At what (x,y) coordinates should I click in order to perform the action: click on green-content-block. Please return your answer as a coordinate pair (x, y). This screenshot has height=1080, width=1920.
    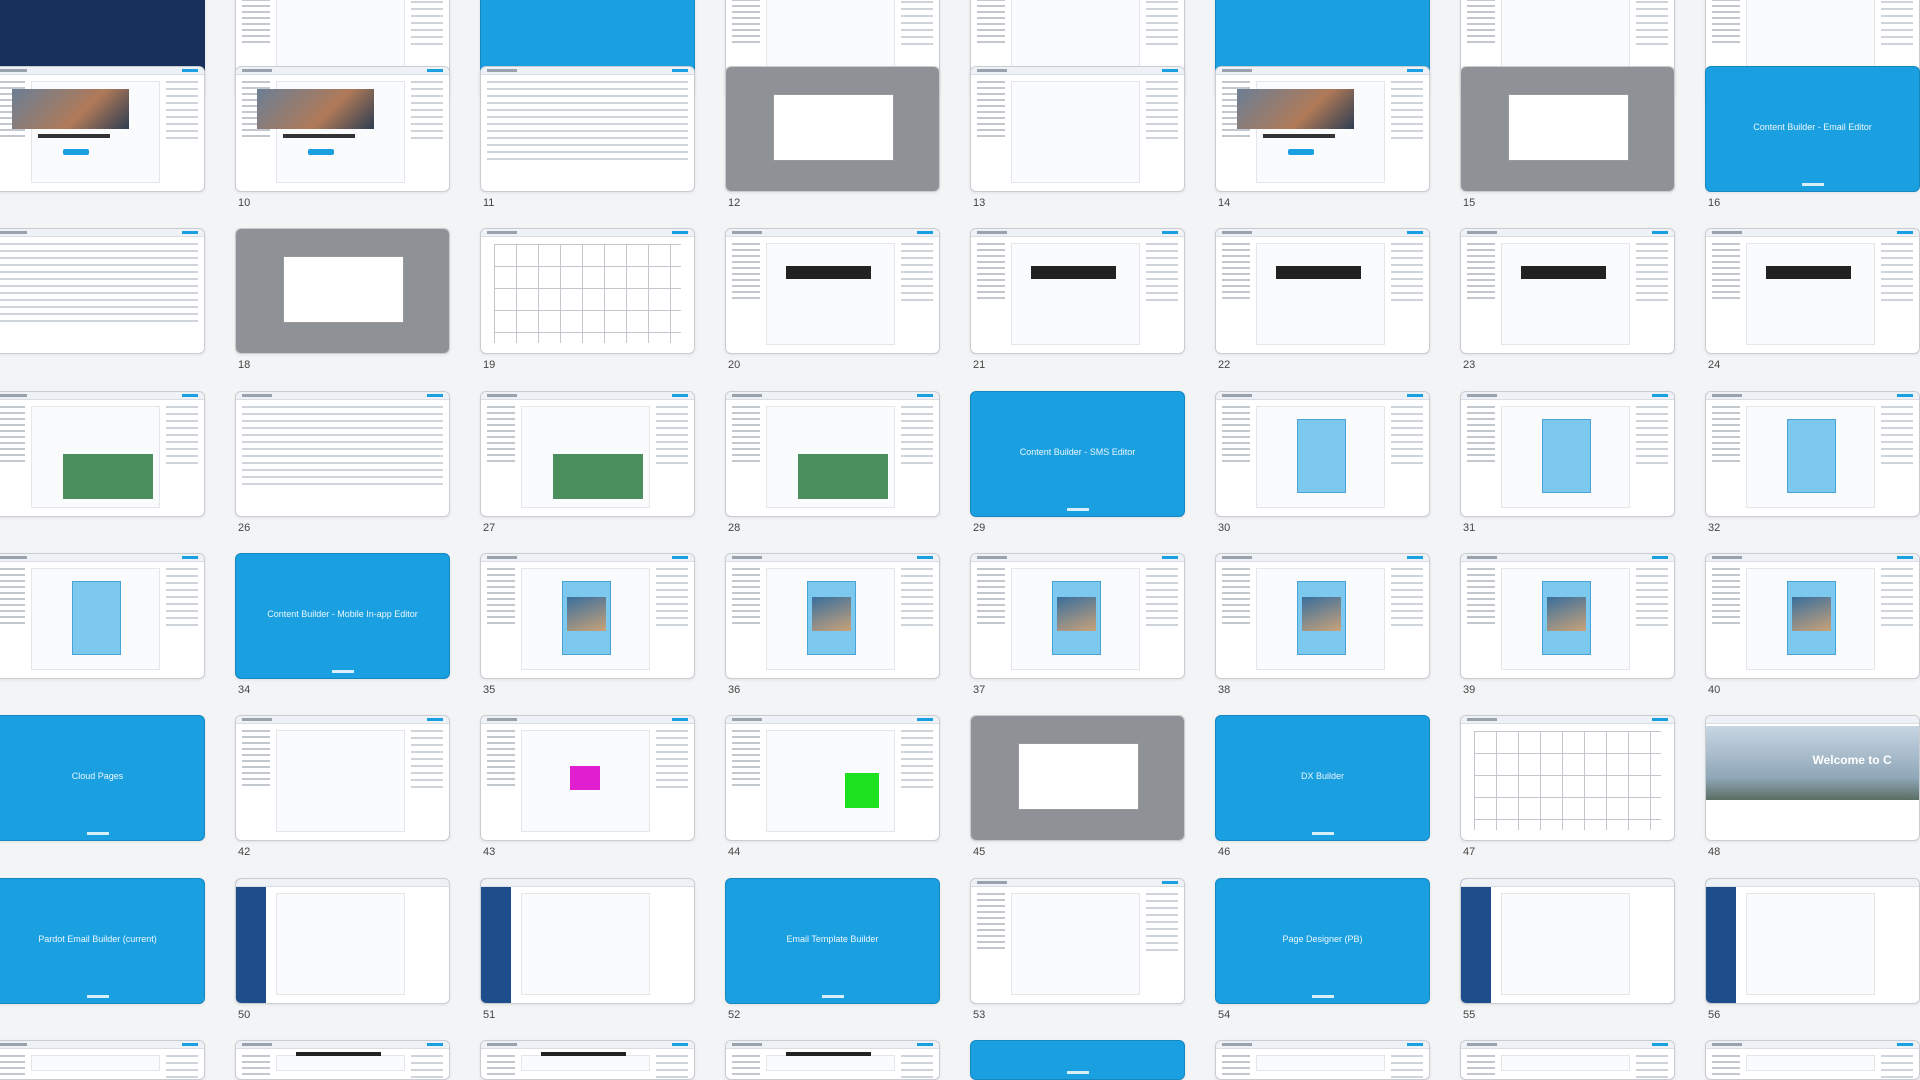
    Looking at the image, I should click on (843, 476).